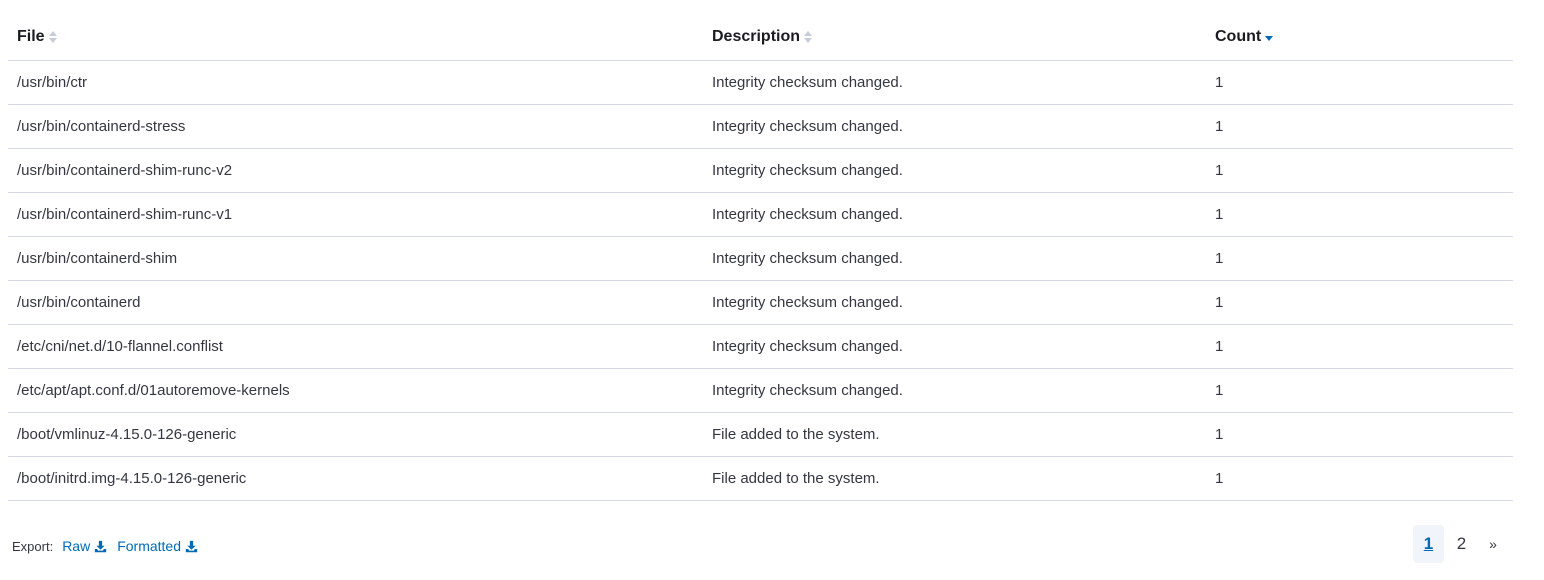 The image size is (1544, 580). What do you see at coordinates (1428, 544) in the screenshot?
I see `page-button-1: 1` at bounding box center [1428, 544].